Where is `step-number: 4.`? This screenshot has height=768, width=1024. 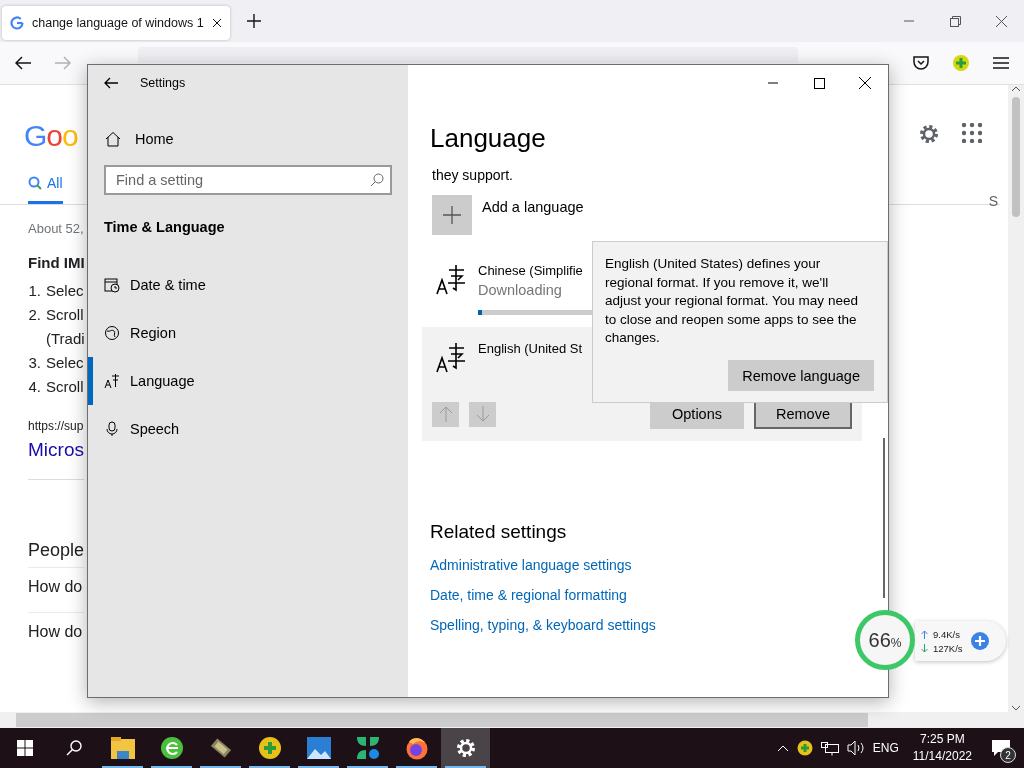 step-number: 4. is located at coordinates (34, 387).